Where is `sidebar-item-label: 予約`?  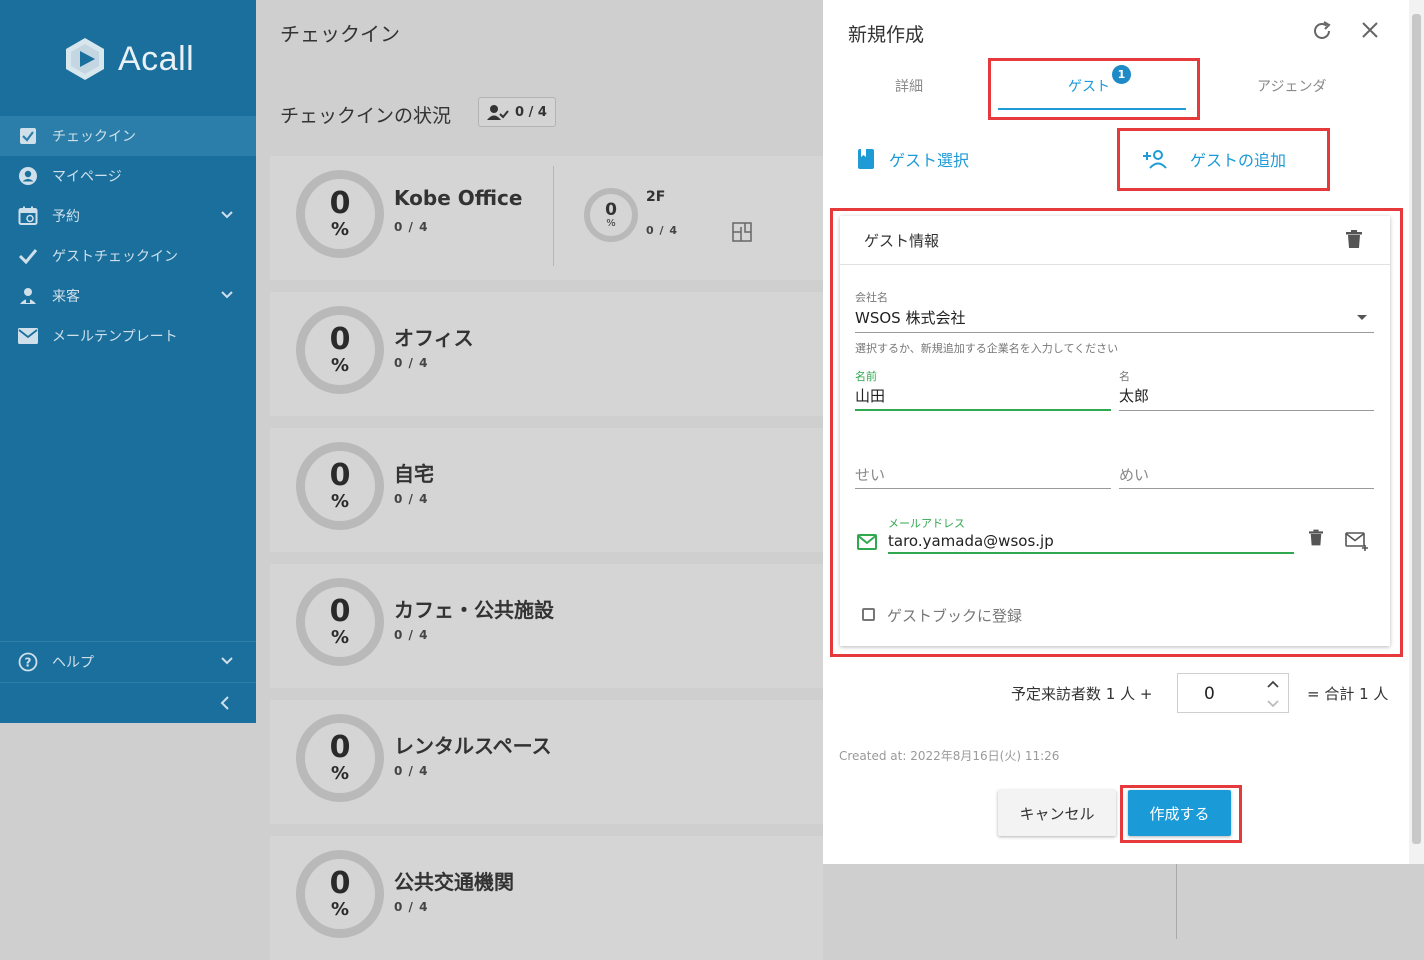 sidebar-item-label: 予約 is located at coordinates (66, 217).